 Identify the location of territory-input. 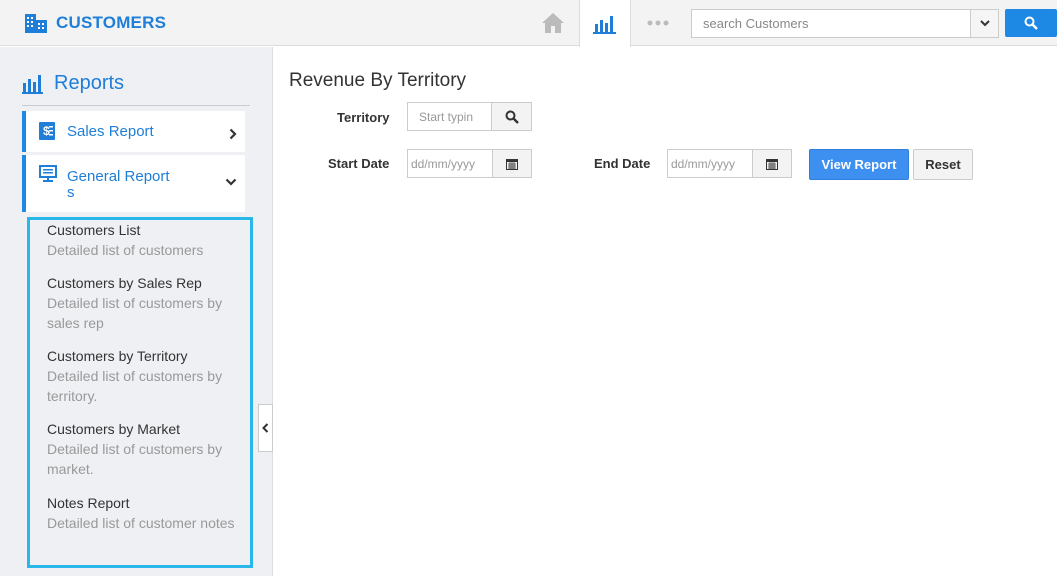
(449, 116).